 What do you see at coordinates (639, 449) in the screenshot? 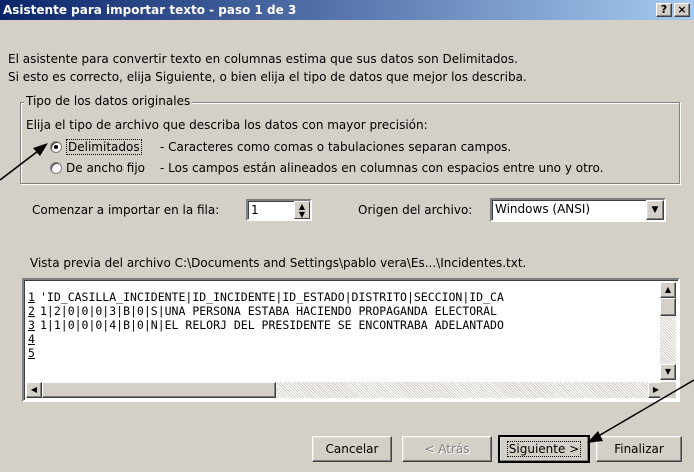
I see `finish-button: Finalizar` at bounding box center [639, 449].